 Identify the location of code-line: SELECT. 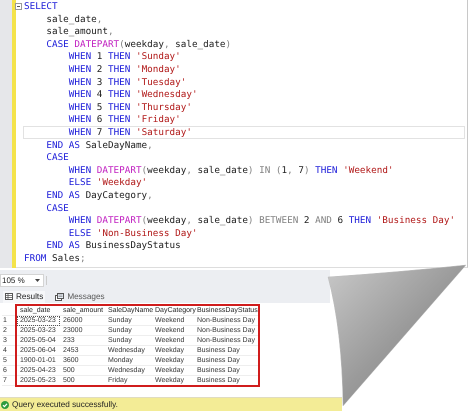
(41, 6).